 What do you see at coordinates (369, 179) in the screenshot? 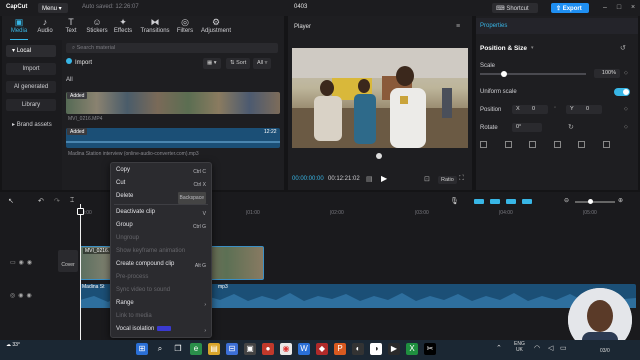
I see `timecode-list-icon: ▤` at bounding box center [369, 179].